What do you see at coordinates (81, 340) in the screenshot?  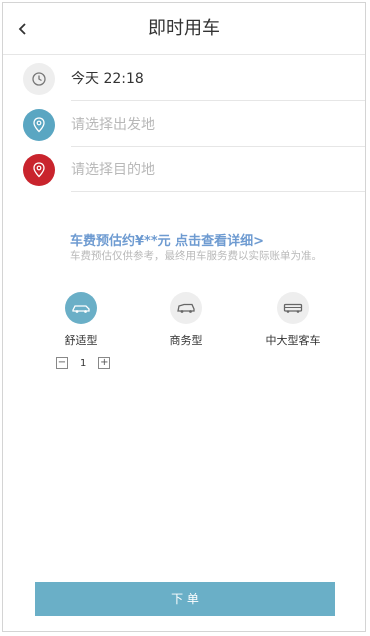 I see `car-type-label: 舒适型` at bounding box center [81, 340].